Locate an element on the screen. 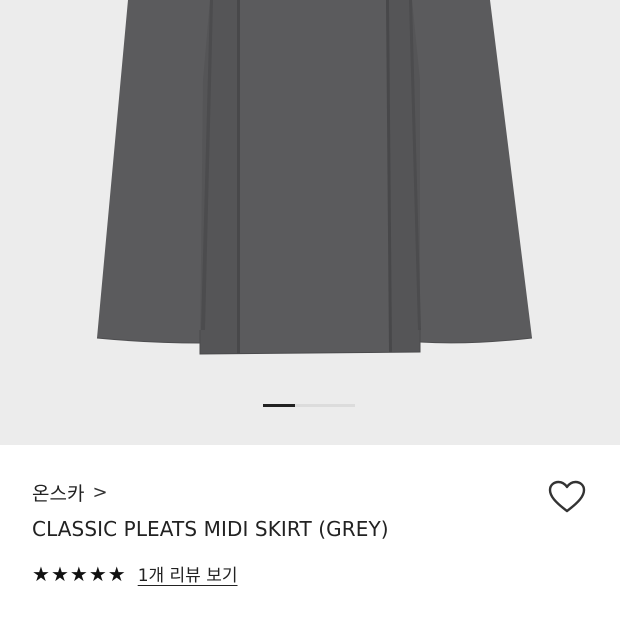  review-link: 1개 리뷰 보기 is located at coordinates (188, 573).